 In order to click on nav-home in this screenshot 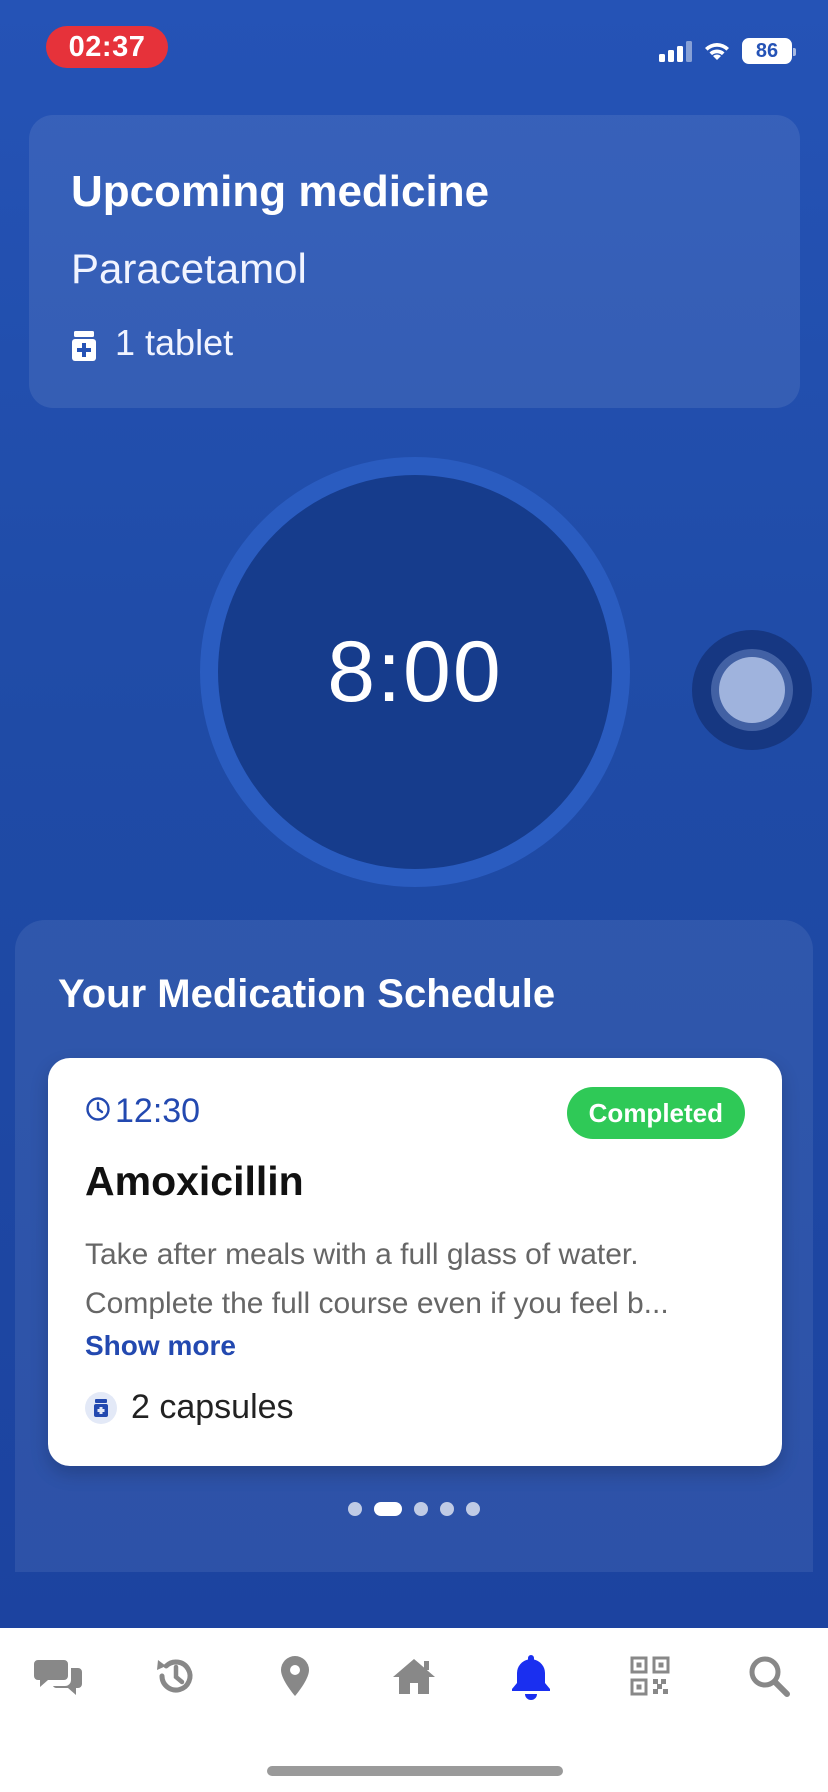, I will do `click(414, 1678)`.